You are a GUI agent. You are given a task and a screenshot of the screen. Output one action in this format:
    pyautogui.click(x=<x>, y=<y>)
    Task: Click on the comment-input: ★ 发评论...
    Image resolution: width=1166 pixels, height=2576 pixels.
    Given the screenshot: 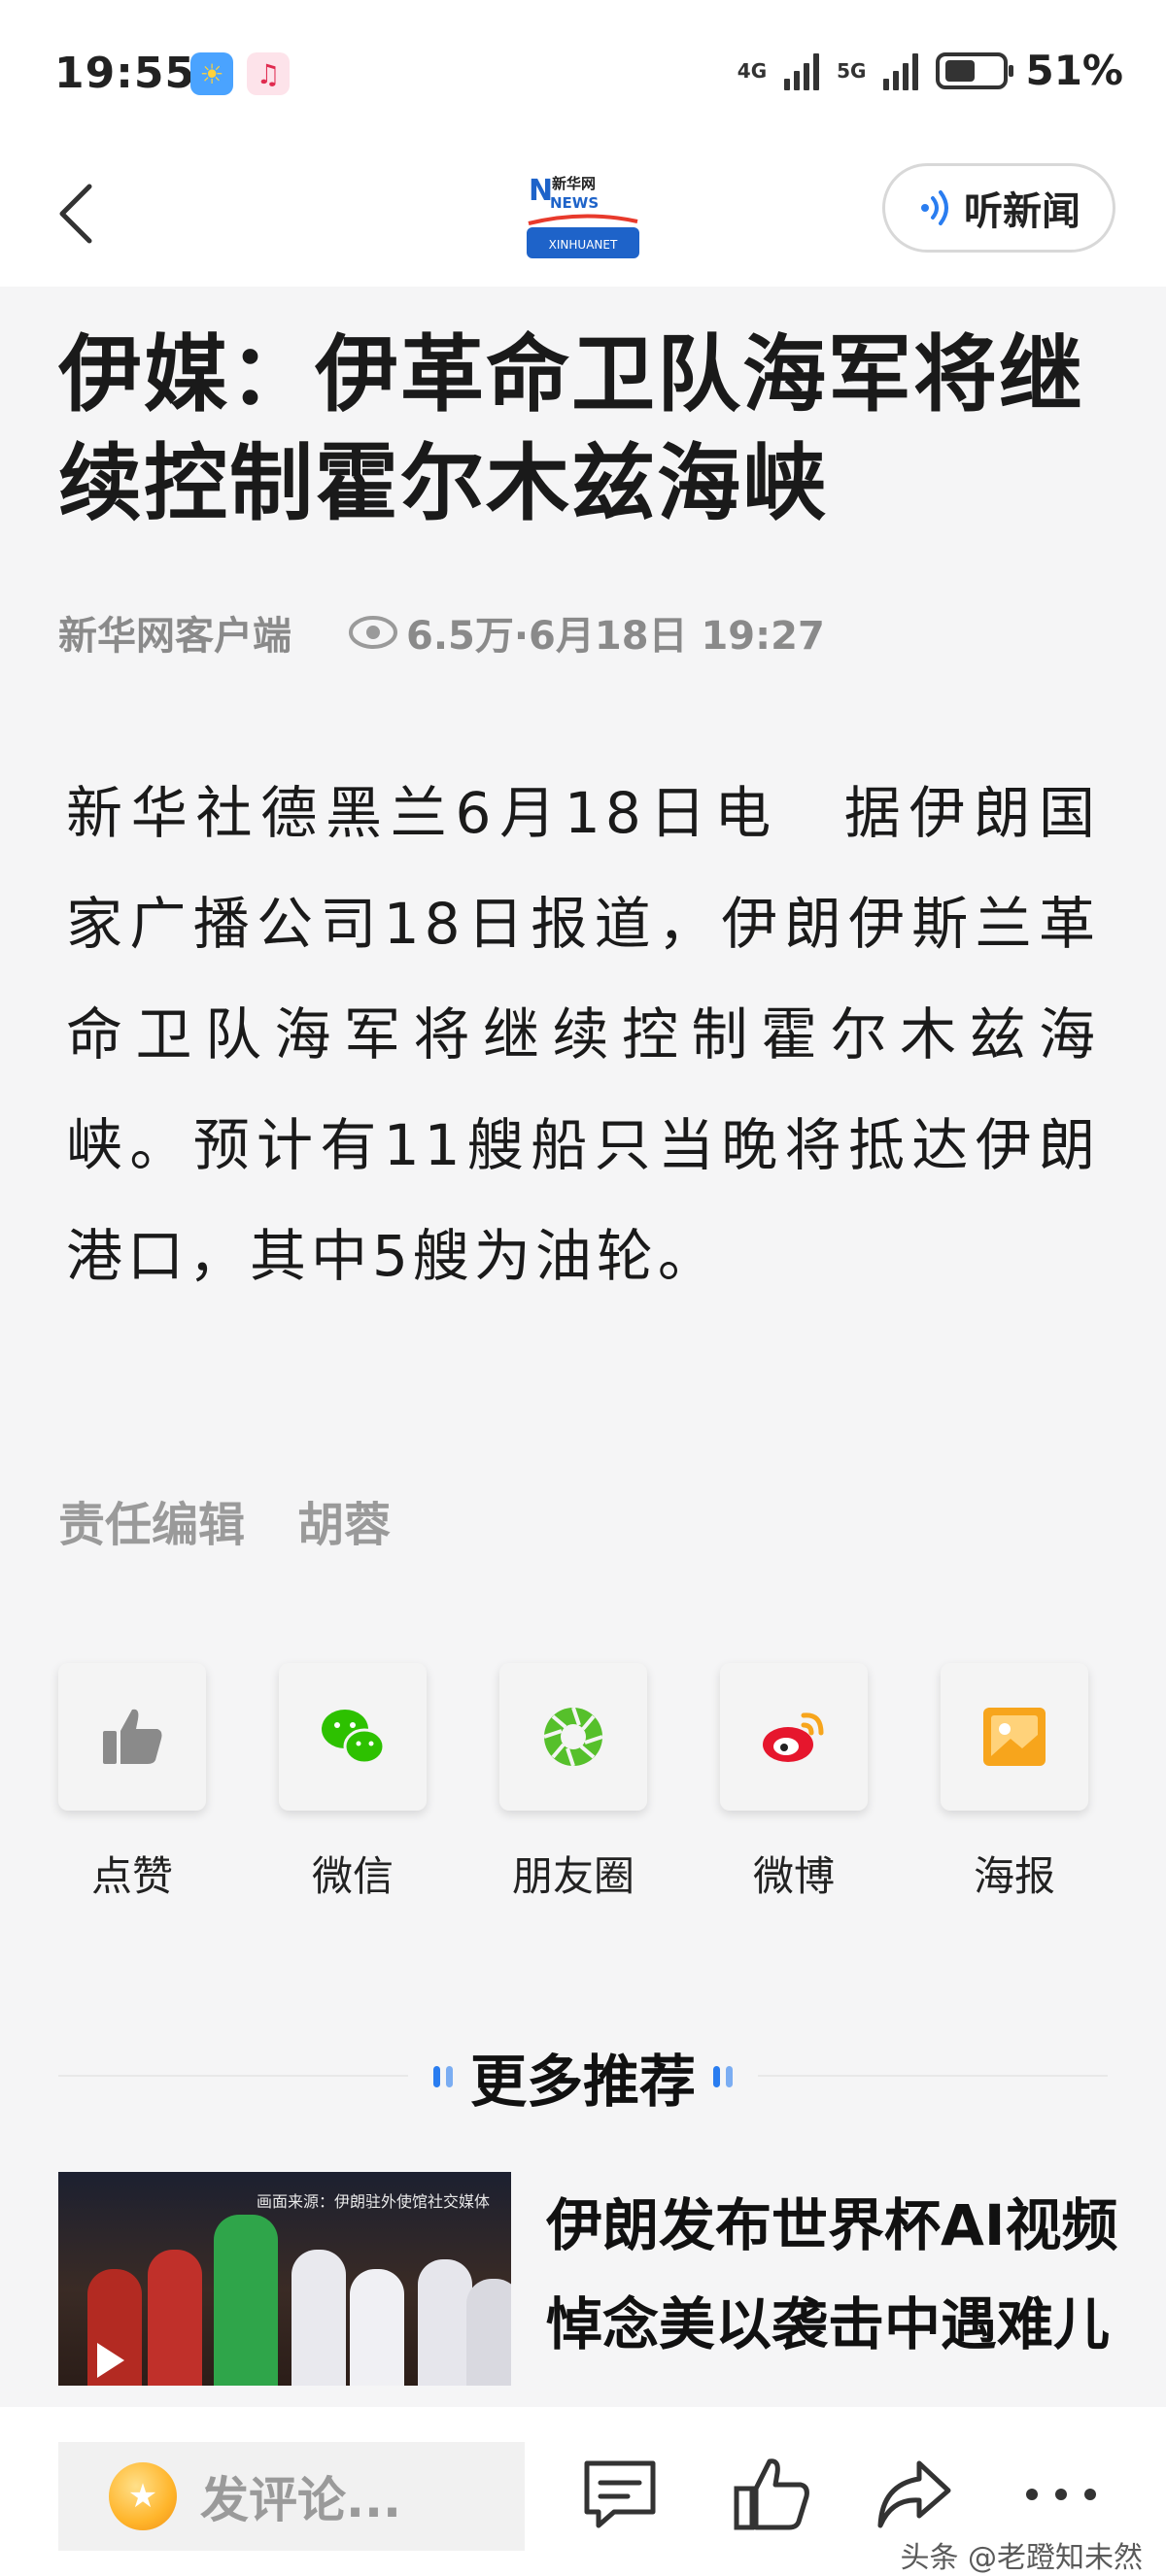 What is the action you would take?
    pyautogui.click(x=291, y=2496)
    